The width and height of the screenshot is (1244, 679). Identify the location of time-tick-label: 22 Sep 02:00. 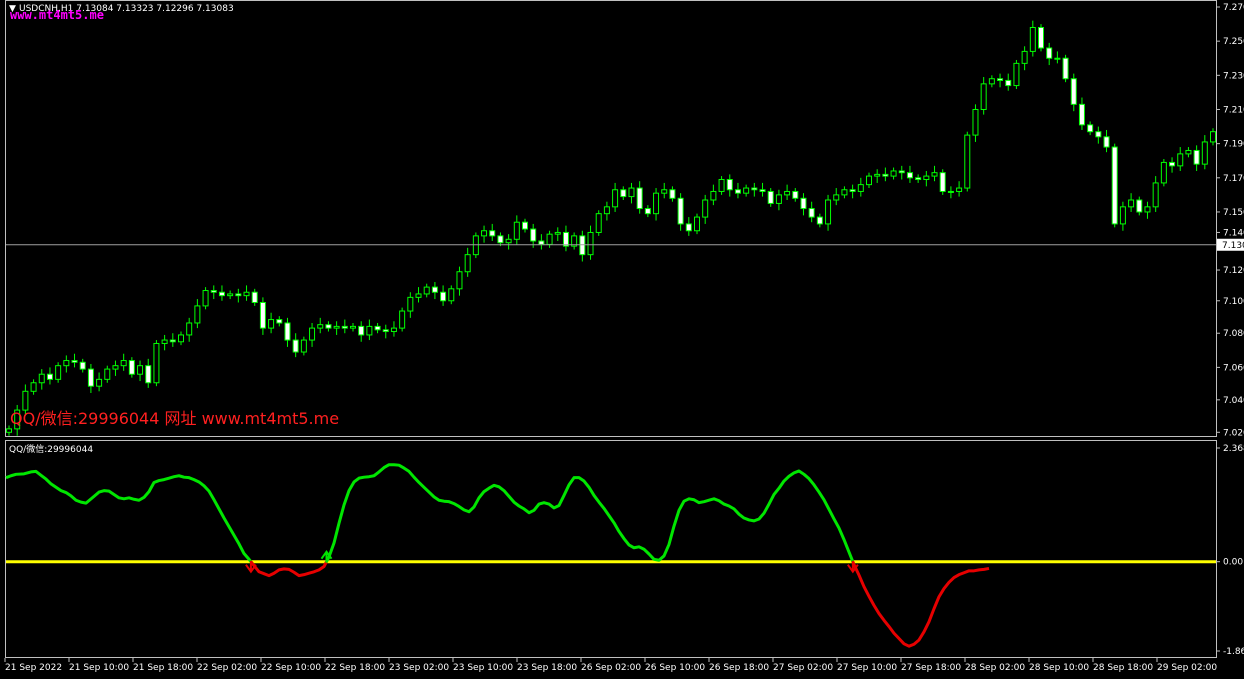
(227, 668).